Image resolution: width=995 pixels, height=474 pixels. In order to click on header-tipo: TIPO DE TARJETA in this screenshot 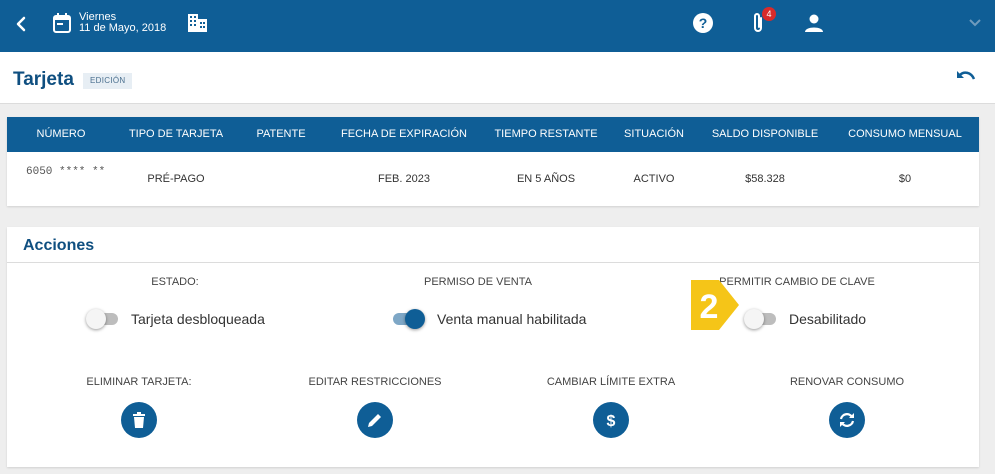, I will do `click(176, 134)`.